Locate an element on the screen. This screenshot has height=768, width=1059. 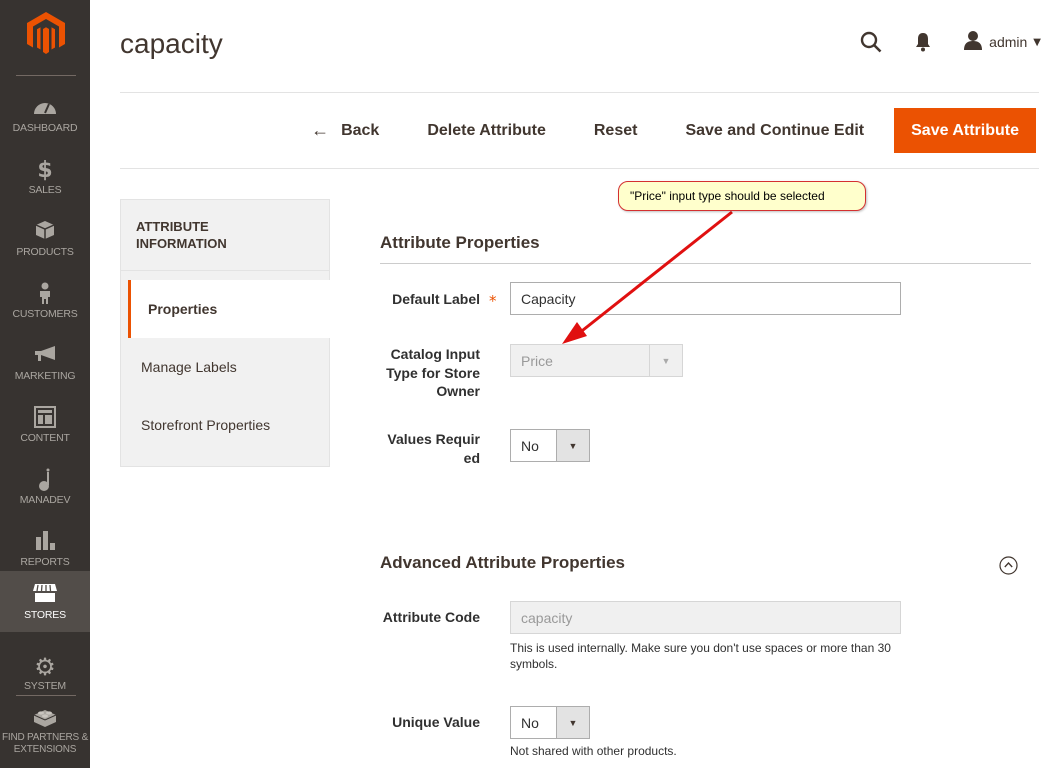
catalog-input-type-value: Price is located at coordinates (537, 360).